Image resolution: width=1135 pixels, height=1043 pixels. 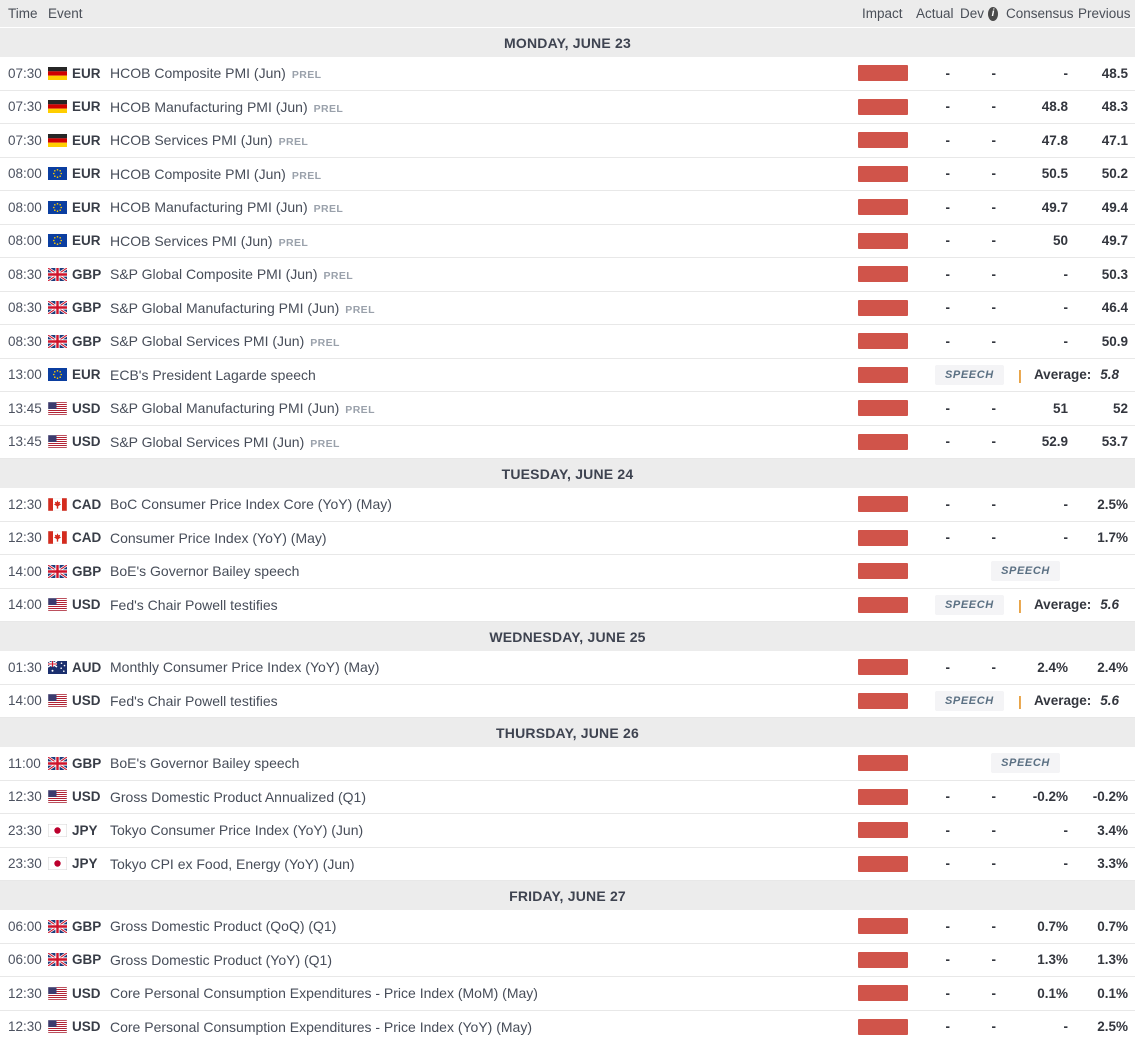 I want to click on event-name: S&P Global Manufacturing PMI (Jun), so click(x=225, y=307).